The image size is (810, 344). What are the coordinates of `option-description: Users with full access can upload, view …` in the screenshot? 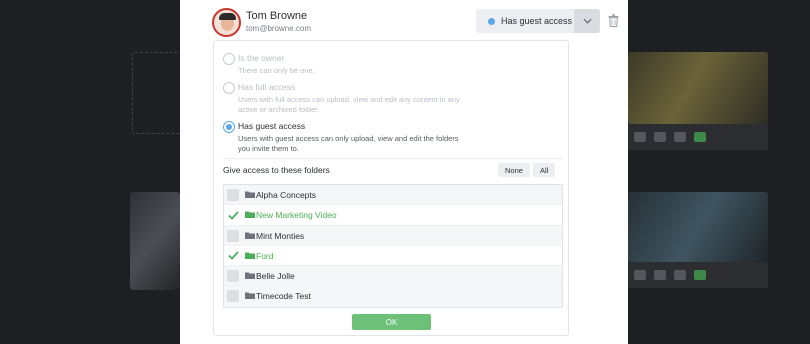 It's located at (349, 104).